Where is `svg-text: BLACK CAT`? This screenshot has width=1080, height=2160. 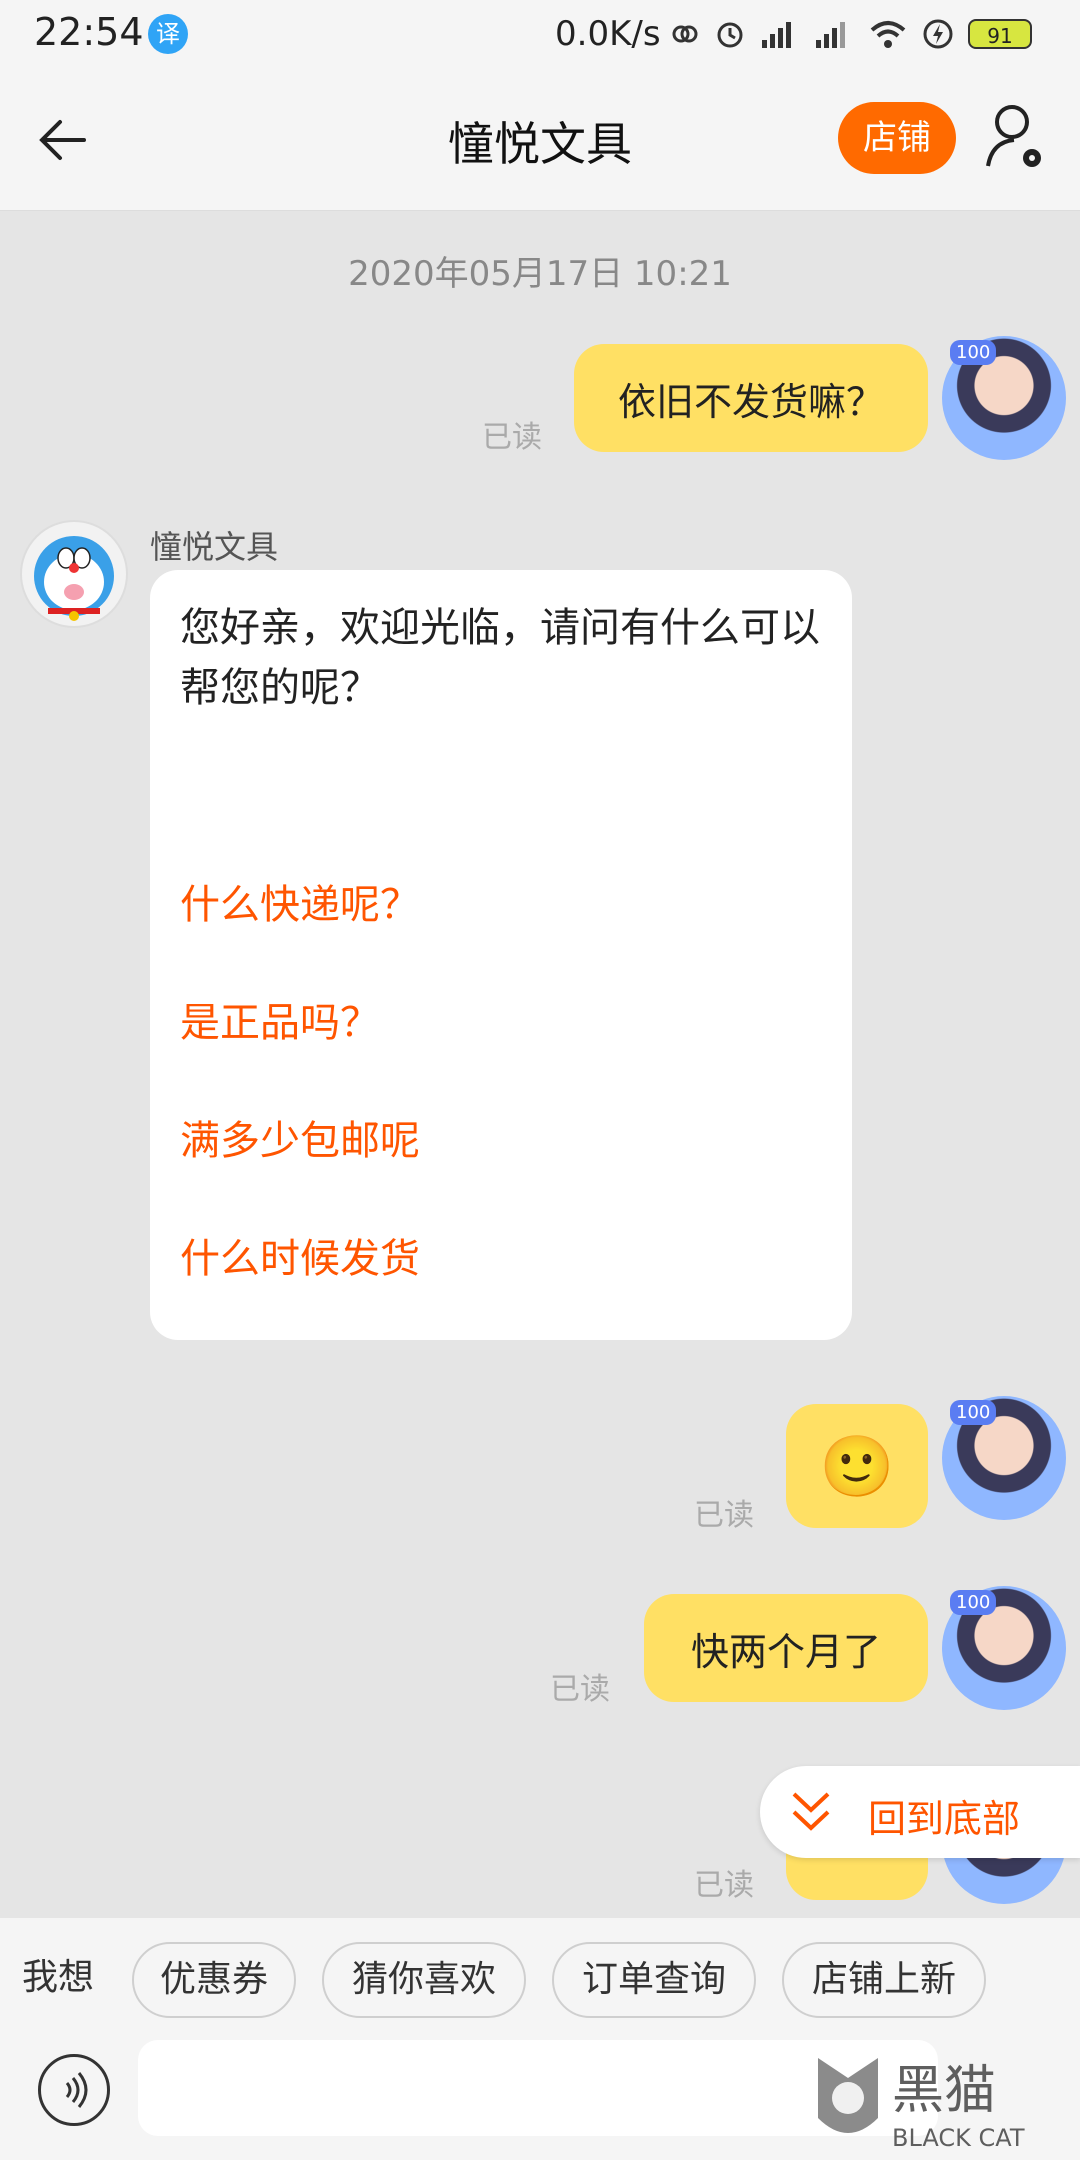 svg-text: BLACK CAT is located at coordinates (958, 2138).